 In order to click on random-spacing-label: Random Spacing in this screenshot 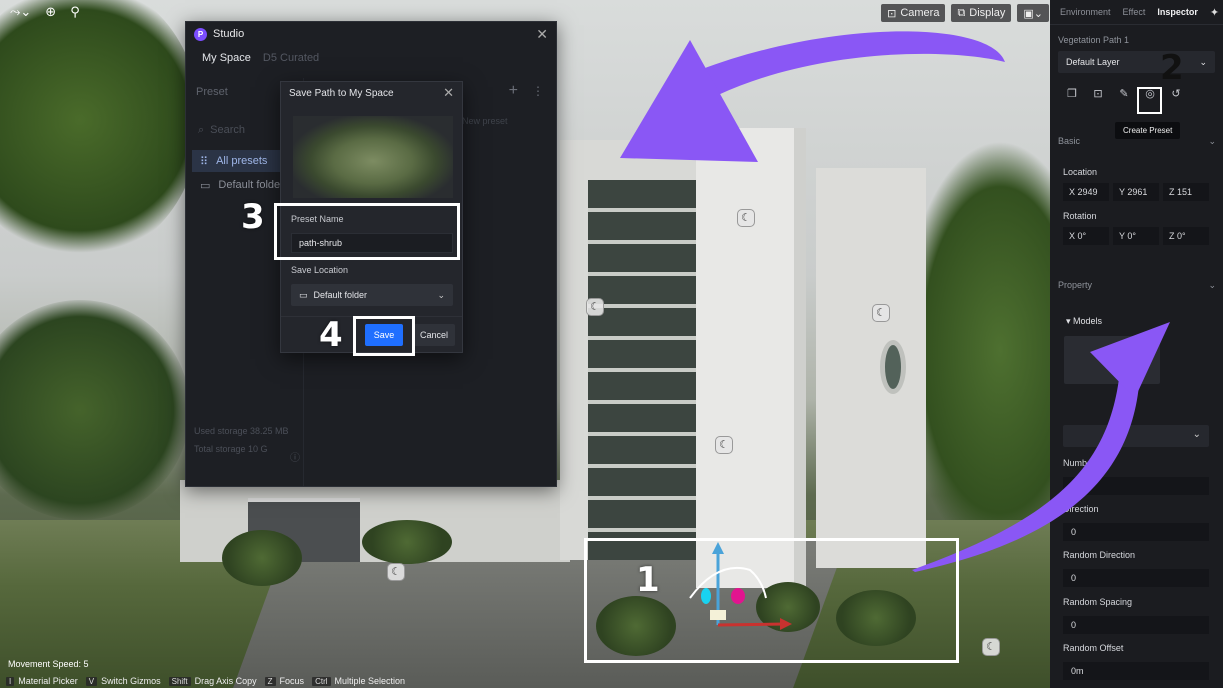, I will do `click(1098, 602)`.